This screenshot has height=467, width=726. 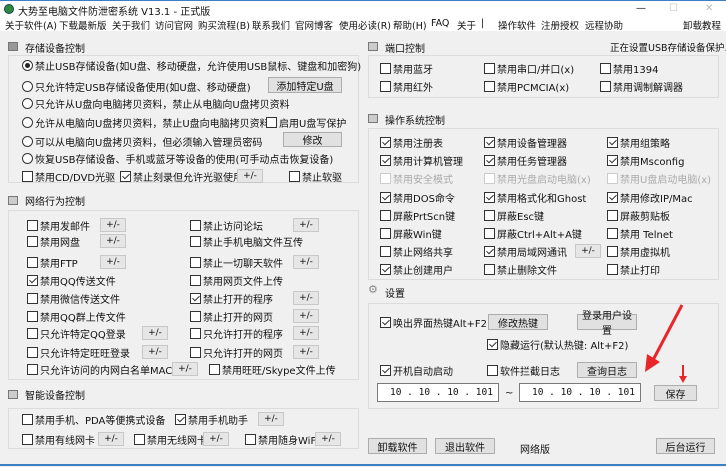 What do you see at coordinates (652, 363) in the screenshot?
I see `red-arrow-long-head` at bounding box center [652, 363].